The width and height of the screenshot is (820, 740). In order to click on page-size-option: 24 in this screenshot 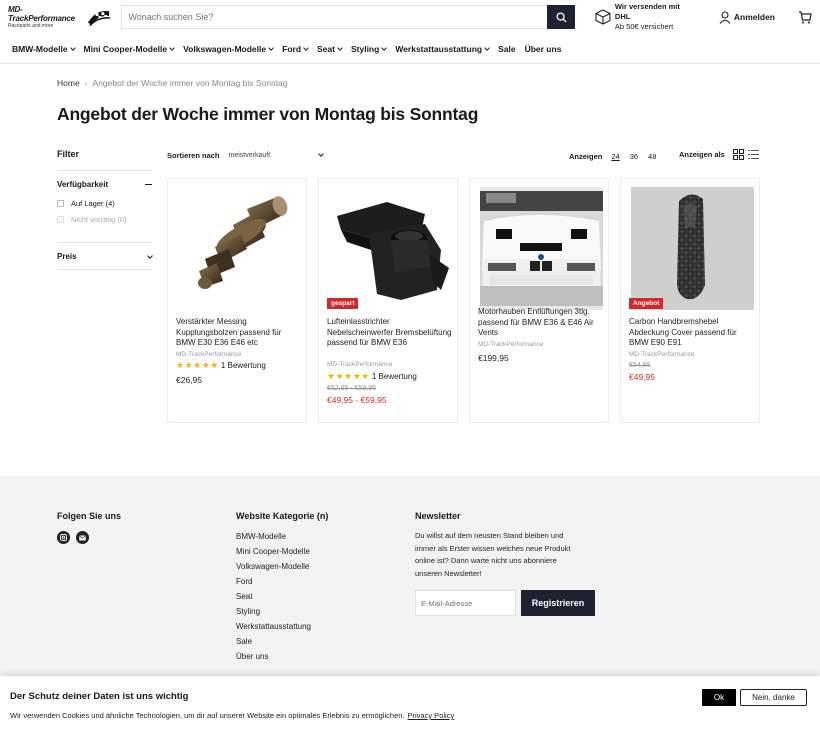, I will do `click(615, 156)`.